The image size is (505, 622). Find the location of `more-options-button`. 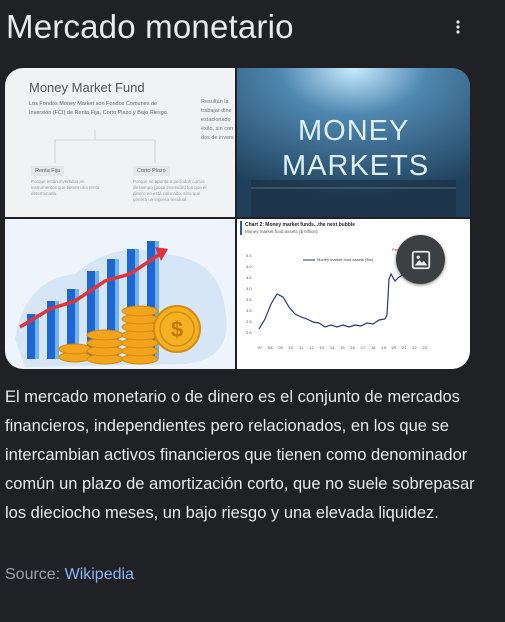

more-options-button is located at coordinates (458, 27).